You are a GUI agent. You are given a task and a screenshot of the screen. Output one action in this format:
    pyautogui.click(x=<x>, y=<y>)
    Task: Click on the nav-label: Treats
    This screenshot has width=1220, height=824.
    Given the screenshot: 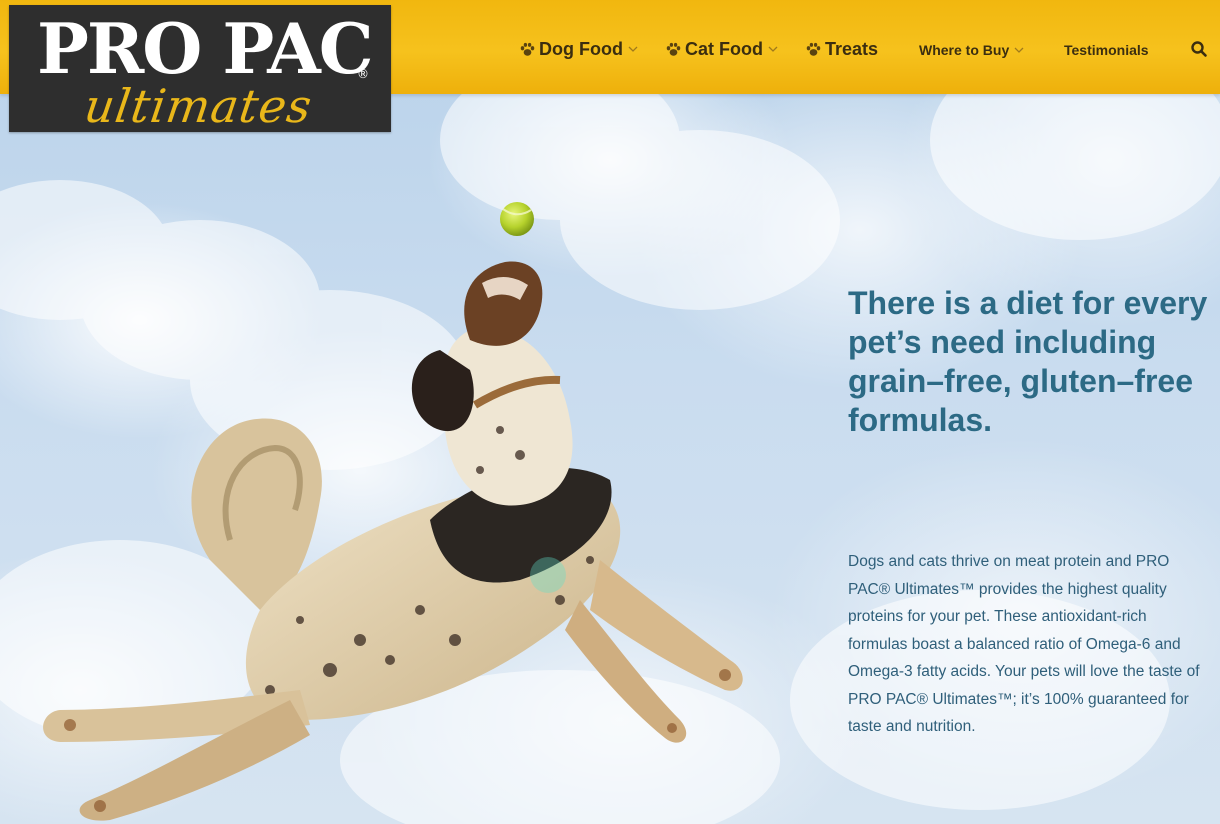 What is the action you would take?
    pyautogui.click(x=852, y=48)
    